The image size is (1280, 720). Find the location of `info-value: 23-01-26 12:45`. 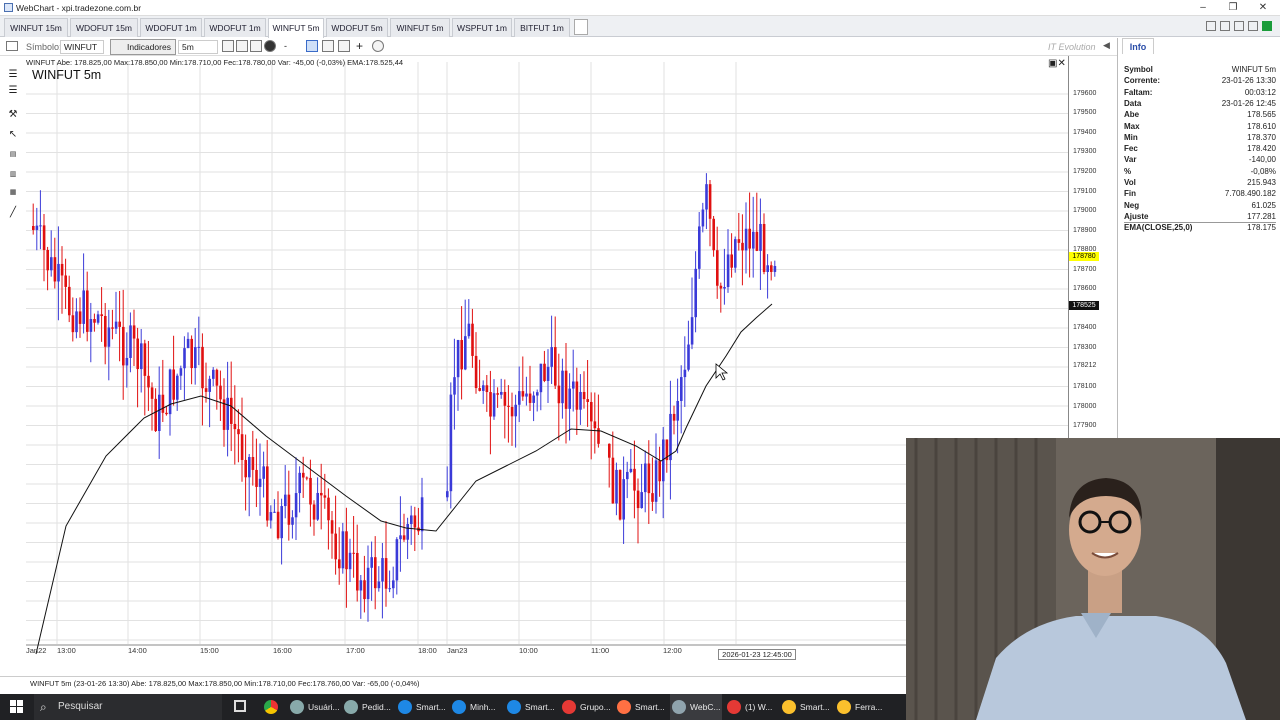

info-value: 23-01-26 12:45 is located at coordinates (1248, 103).